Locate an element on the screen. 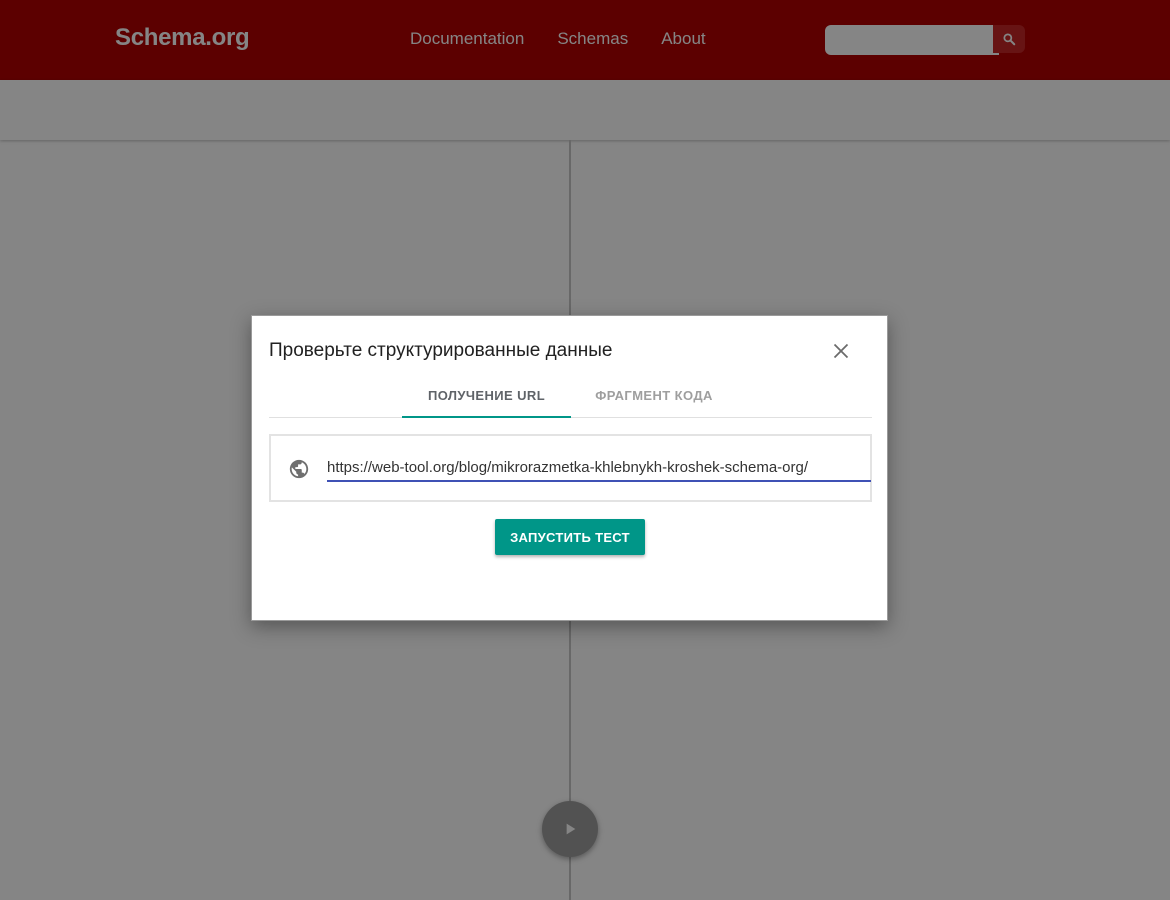 The image size is (1170, 900). dialog-tabs: ПОЛУЧЕНИЕ URL ФРАГМЕНТ КОДА is located at coordinates (570, 396).